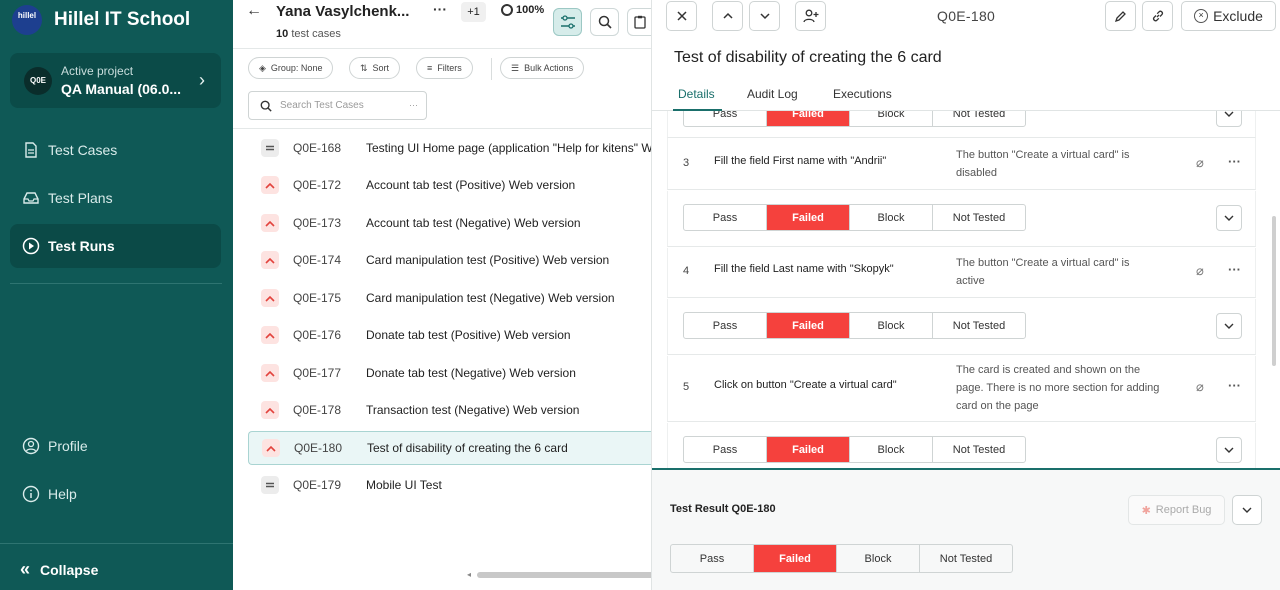 This screenshot has height=590, width=1280. What do you see at coordinates (727, 16) in the screenshot?
I see `previous-button` at bounding box center [727, 16].